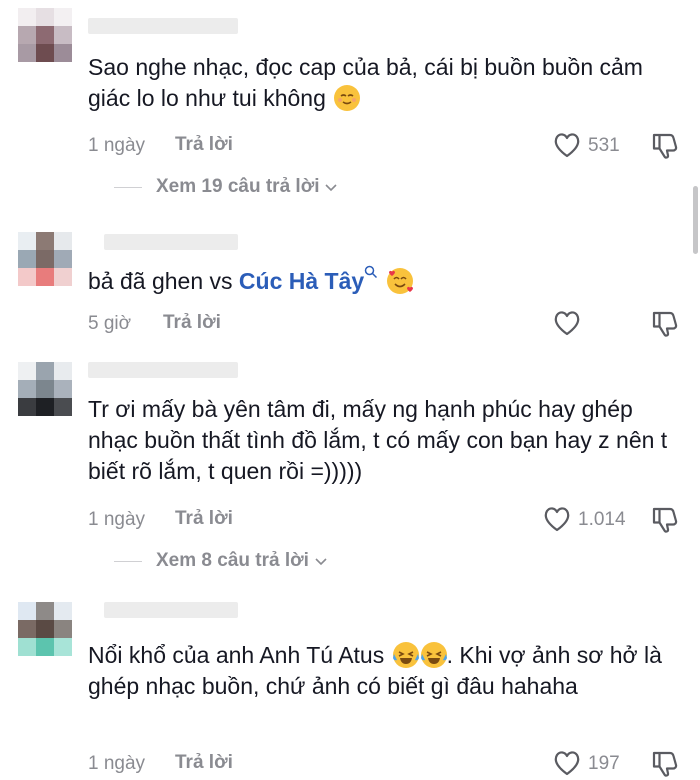 This screenshot has width=700, height=780. Describe the element at coordinates (371, 272) in the screenshot. I see `search-icon` at that location.